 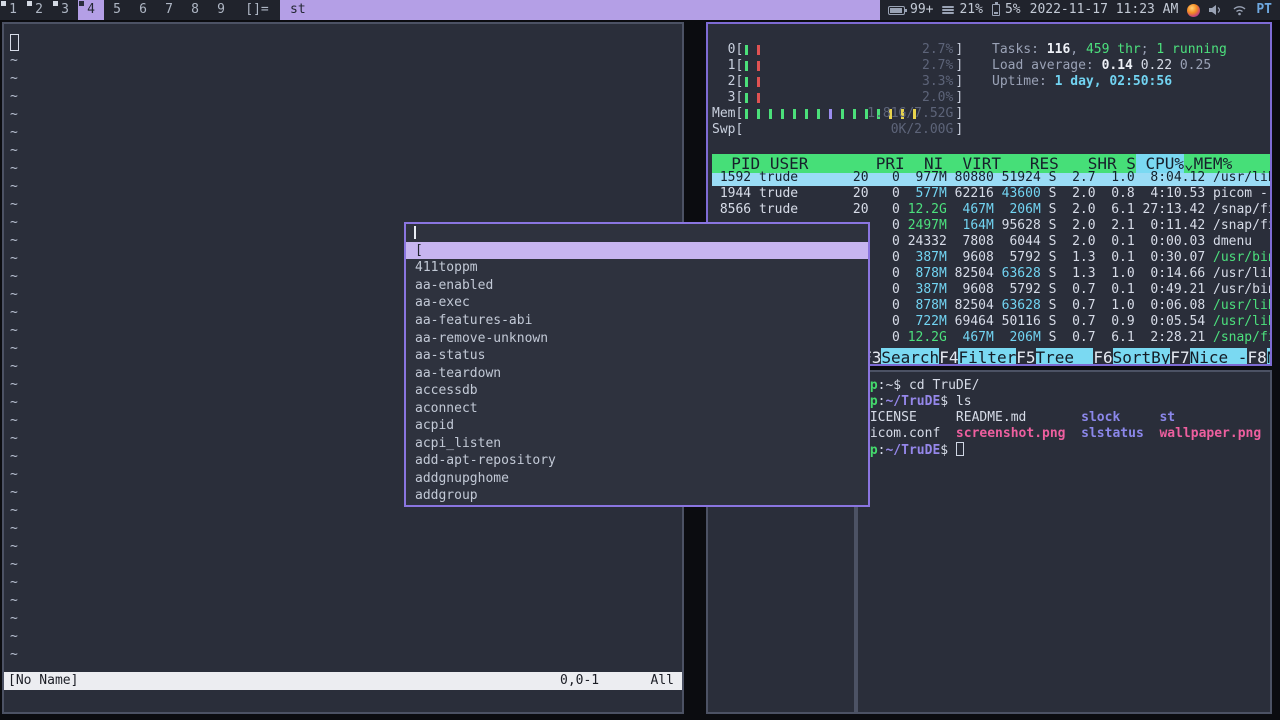 I want to click on dmenu-item: aa-teardown, so click(x=637, y=373).